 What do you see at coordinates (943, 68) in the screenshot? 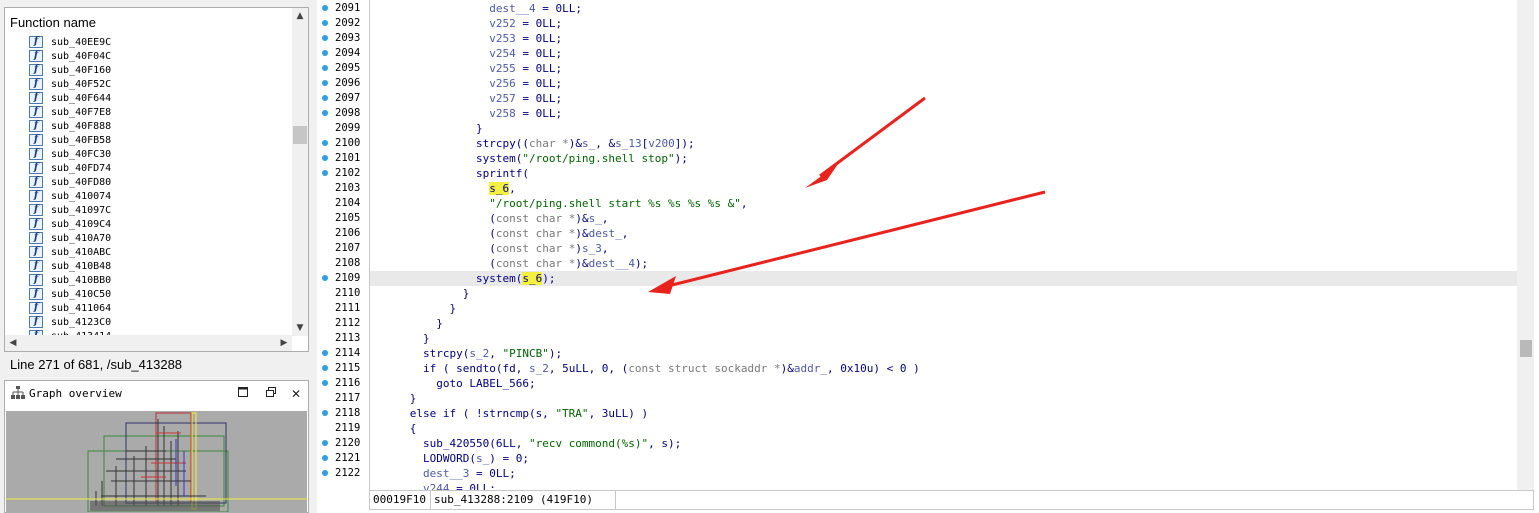
I see `code-line: v255 = 0LL;` at bounding box center [943, 68].